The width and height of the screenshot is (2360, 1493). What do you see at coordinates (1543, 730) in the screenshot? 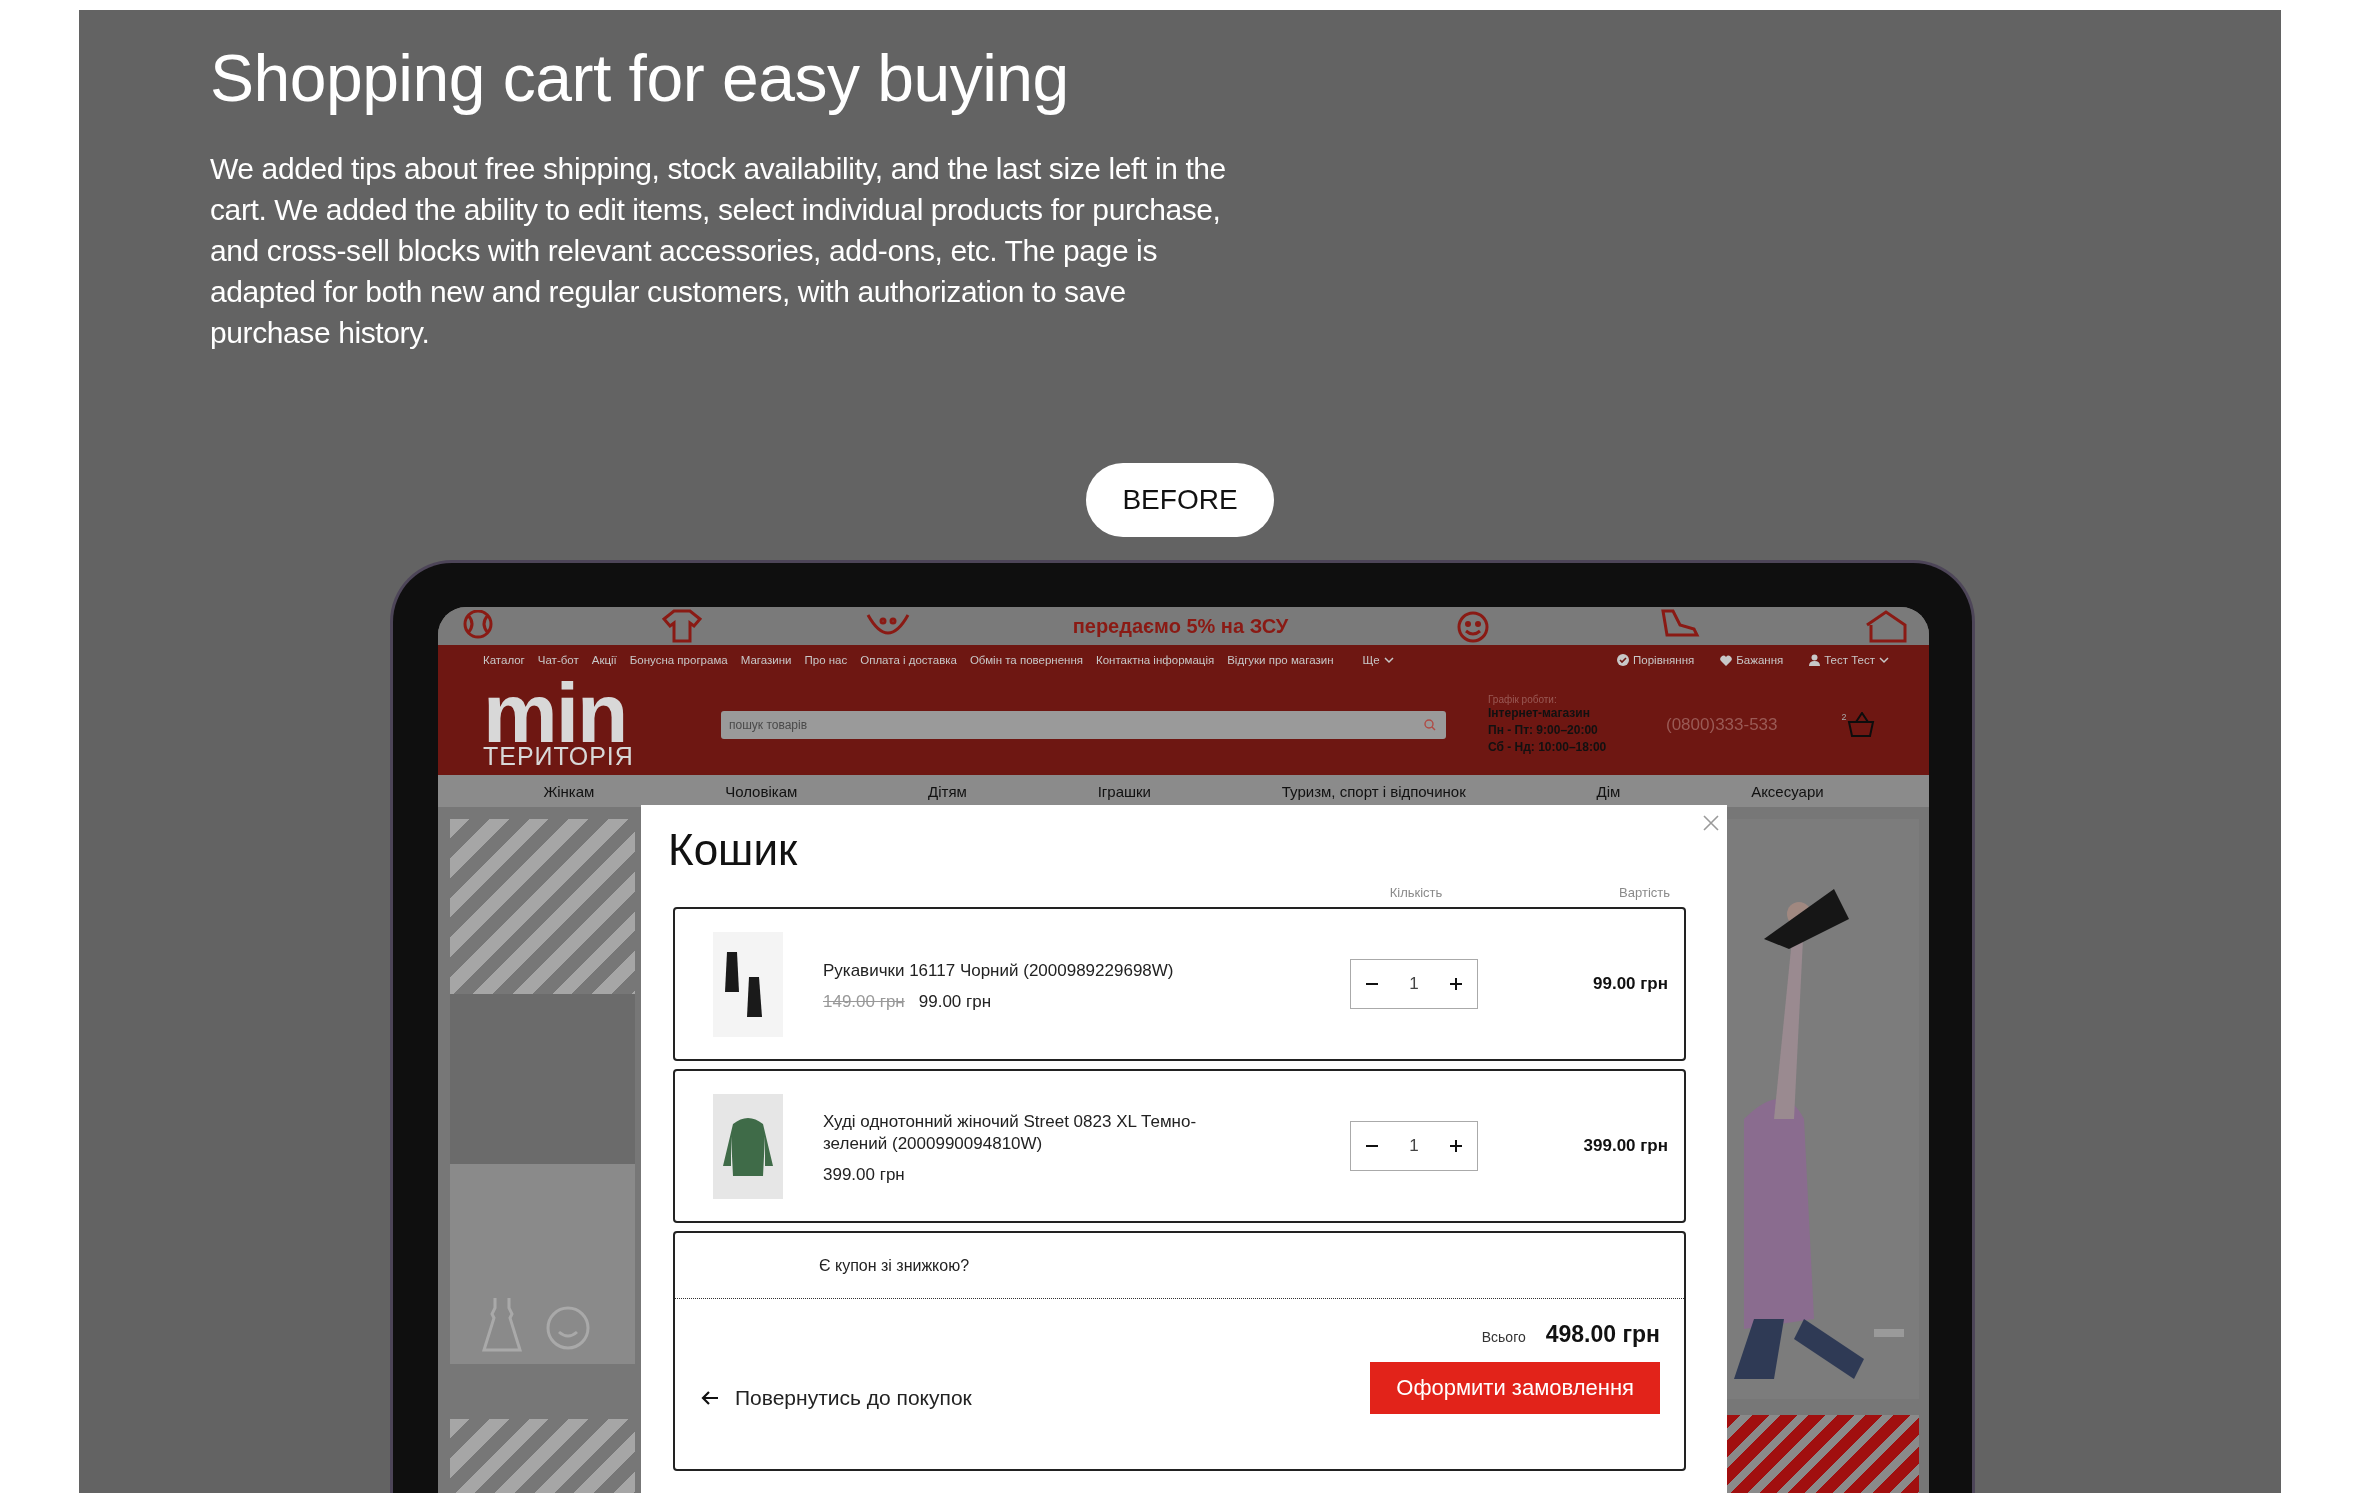
I see `schedule-line: Пн - Пт: 9:00–20:00` at bounding box center [1543, 730].